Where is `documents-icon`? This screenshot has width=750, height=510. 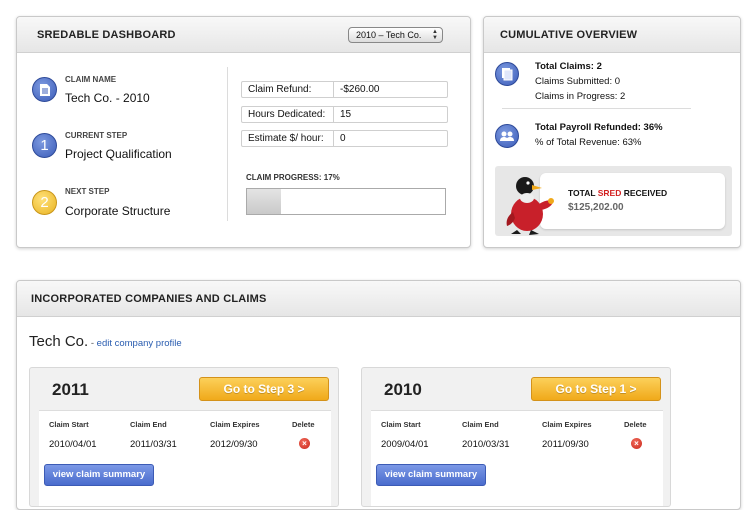 documents-icon is located at coordinates (507, 74).